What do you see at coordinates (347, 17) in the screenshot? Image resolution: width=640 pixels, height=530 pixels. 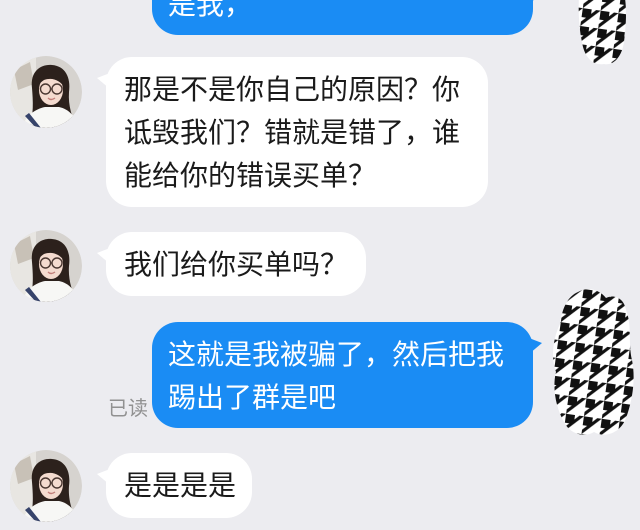 I see `outgoing-message-bubble: 是我，` at bounding box center [347, 17].